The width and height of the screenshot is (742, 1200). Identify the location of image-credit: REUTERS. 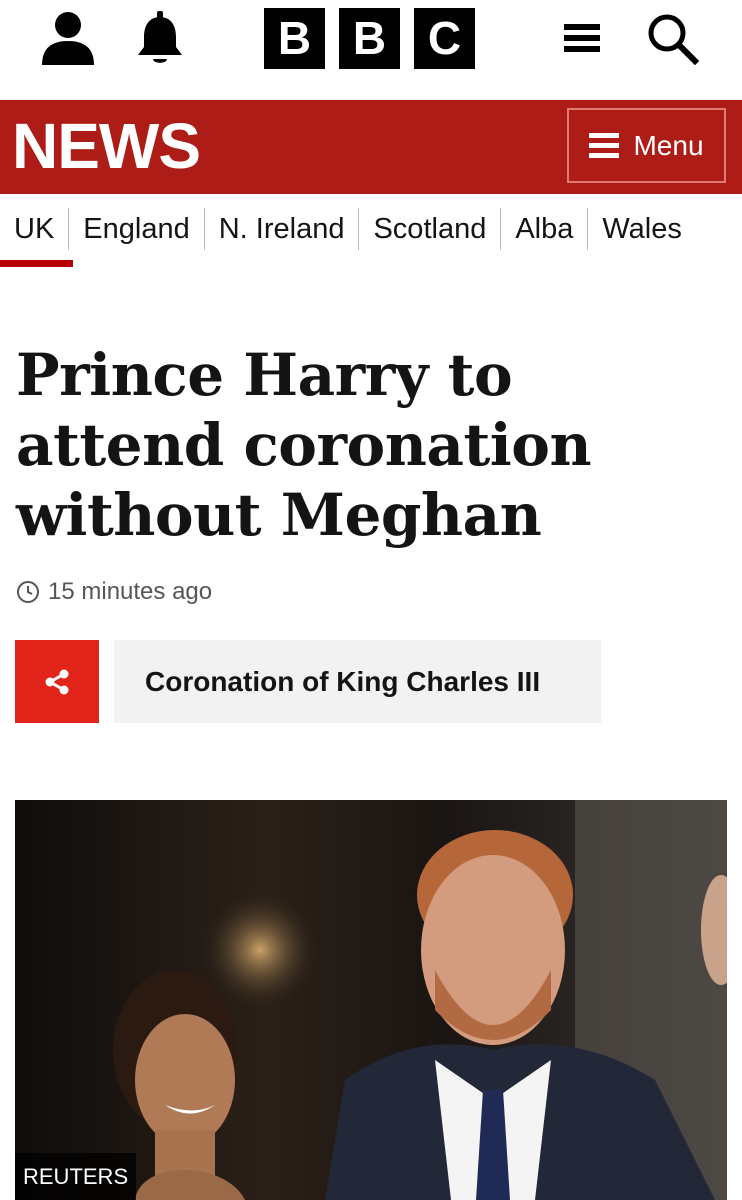
(76, 1176).